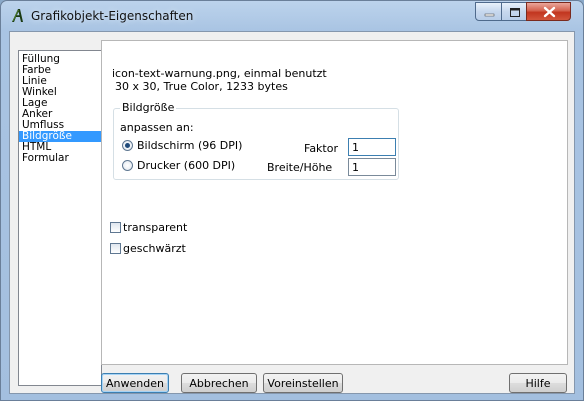 The height and width of the screenshot is (401, 584). I want to click on radio-printer-label: Drucker (600 DPI), so click(186, 165).